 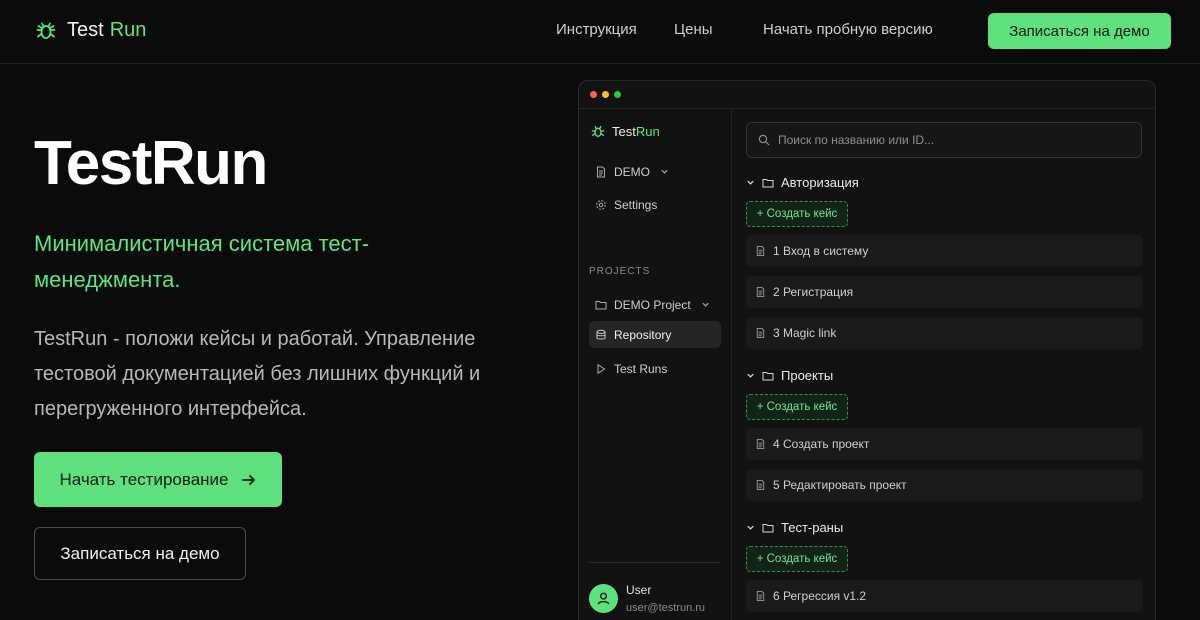 I want to click on user-info: User user@testrun.ru, so click(x=665, y=598).